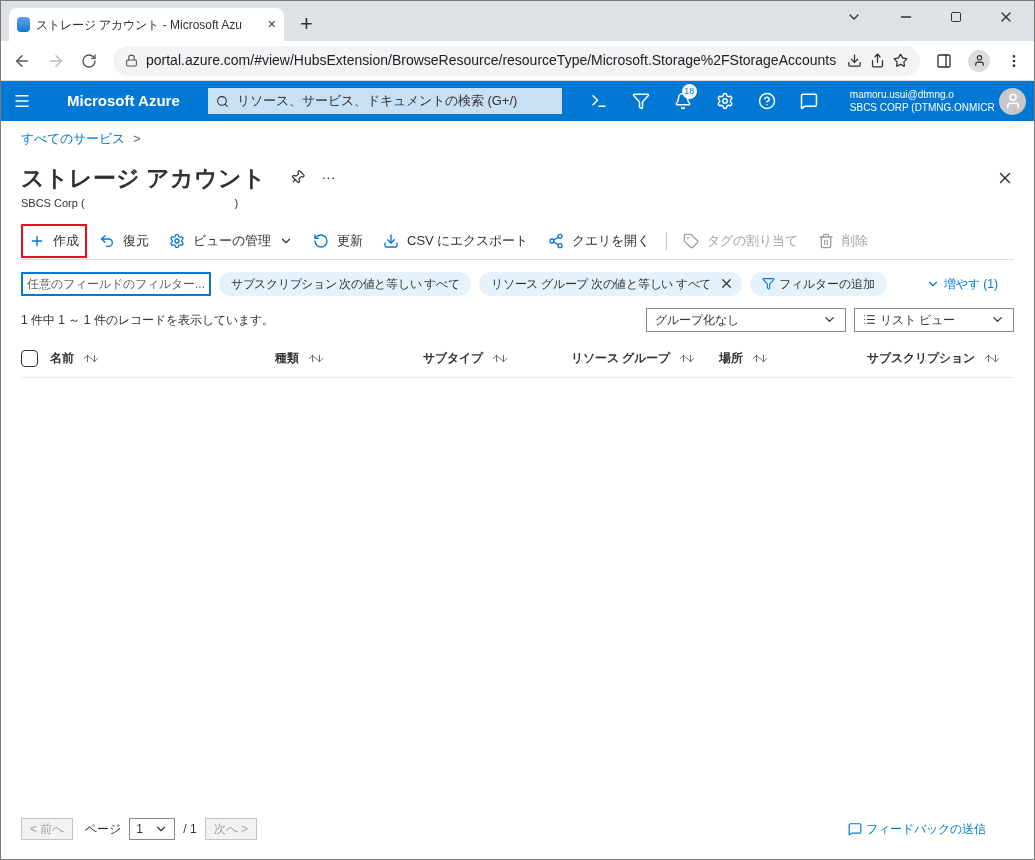  Describe the element at coordinates (140, 25) in the screenshot. I see `tab-title: ストレージ アカウント - Microsoft Azu` at that location.